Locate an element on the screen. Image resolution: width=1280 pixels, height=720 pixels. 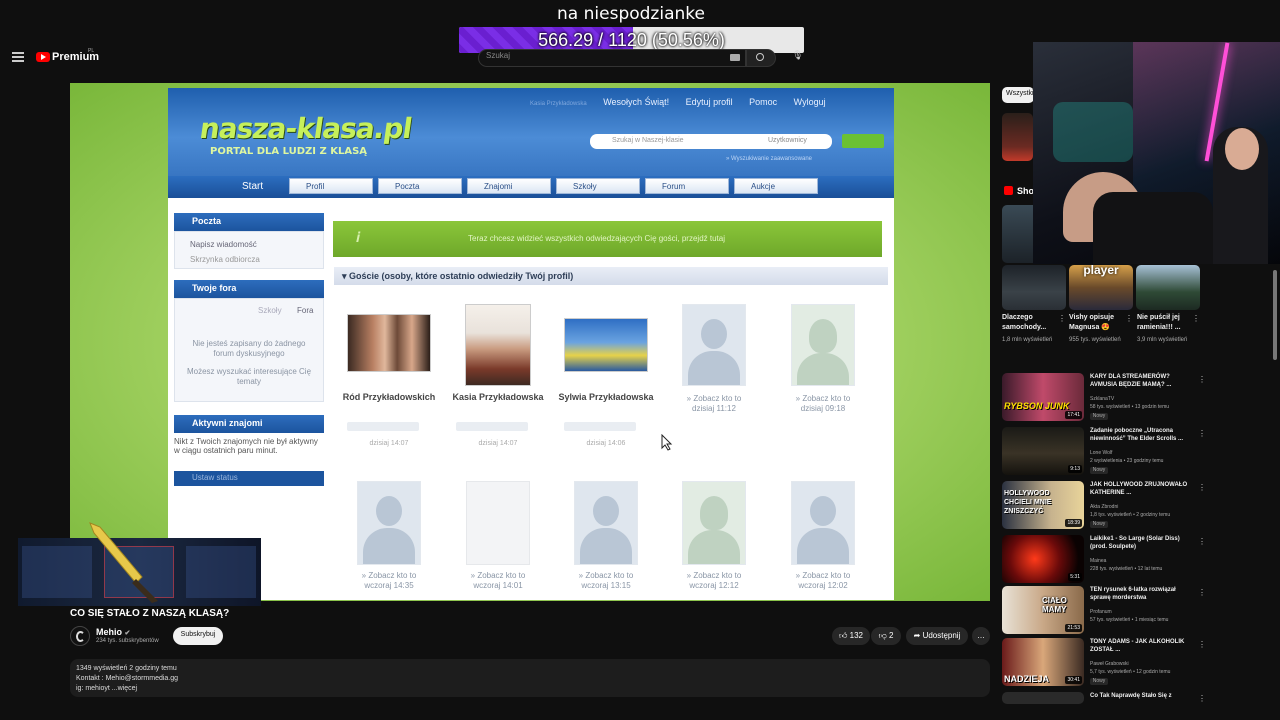
guest-date-7: wczoraj 14:01 is located at coordinates (498, 585).